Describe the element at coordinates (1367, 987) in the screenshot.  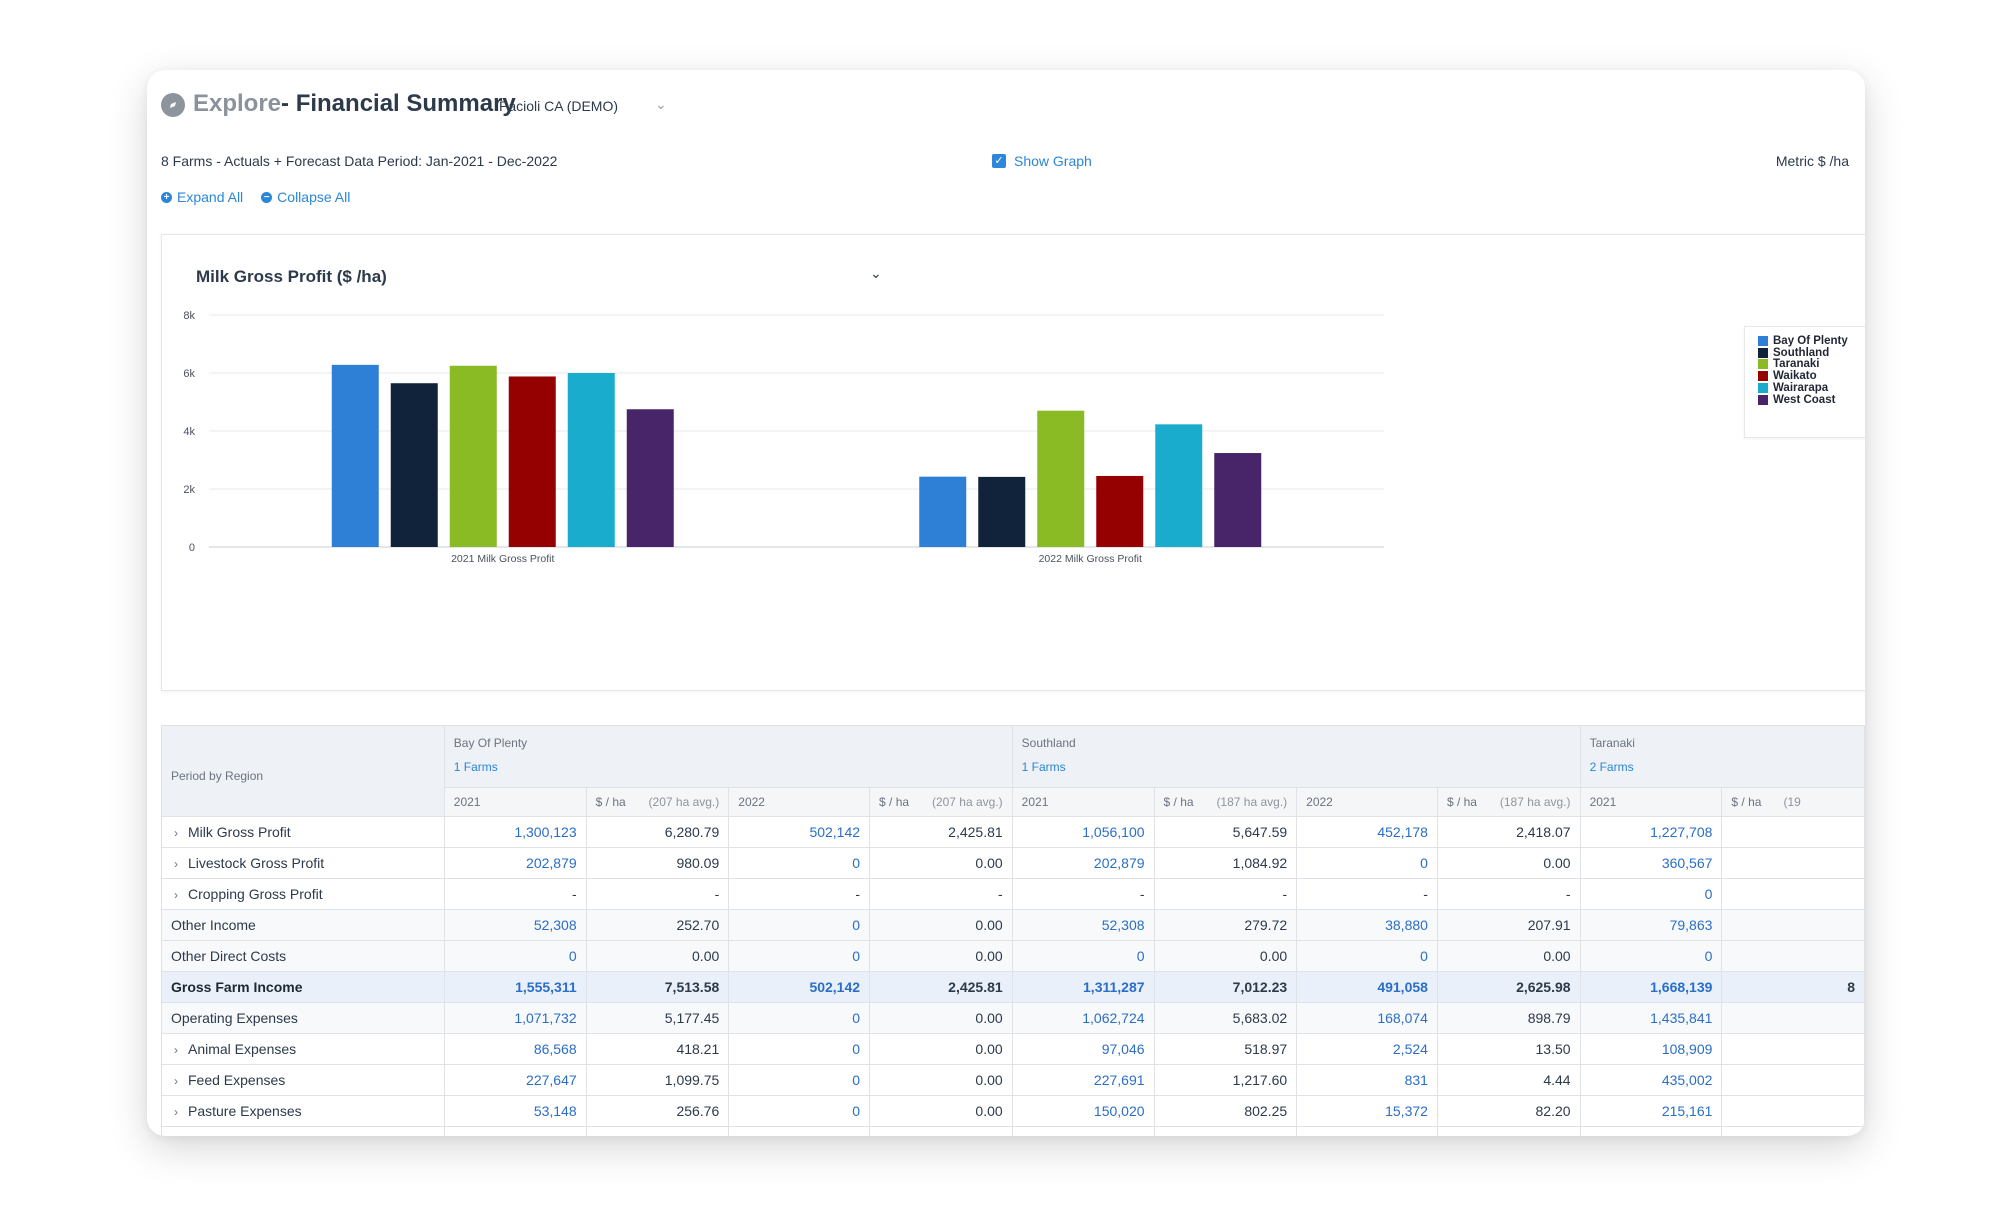
I see `amount-cell: 491,058` at that location.